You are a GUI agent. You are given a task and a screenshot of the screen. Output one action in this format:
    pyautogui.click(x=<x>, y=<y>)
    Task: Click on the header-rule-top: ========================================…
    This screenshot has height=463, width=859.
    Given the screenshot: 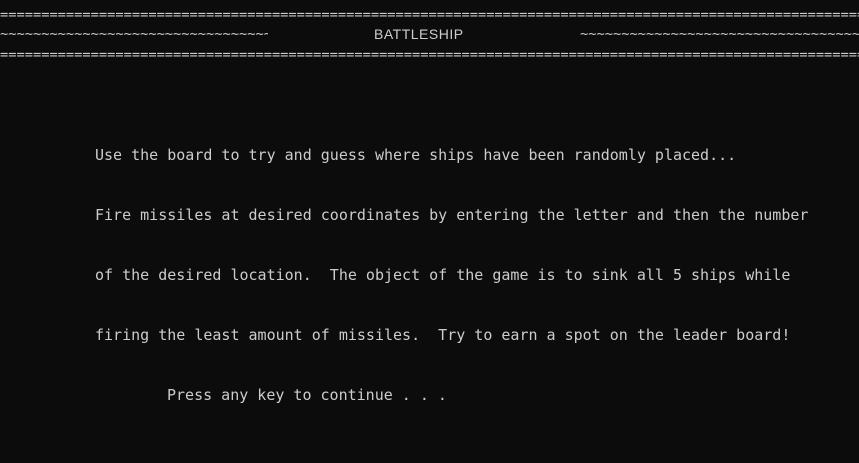 What is the action you would take?
    pyautogui.click(x=429, y=15)
    